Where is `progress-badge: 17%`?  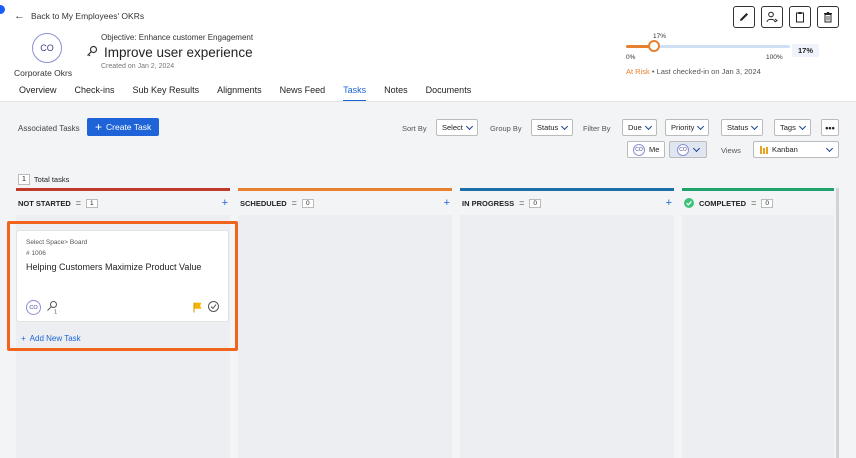 progress-badge: 17% is located at coordinates (806, 50).